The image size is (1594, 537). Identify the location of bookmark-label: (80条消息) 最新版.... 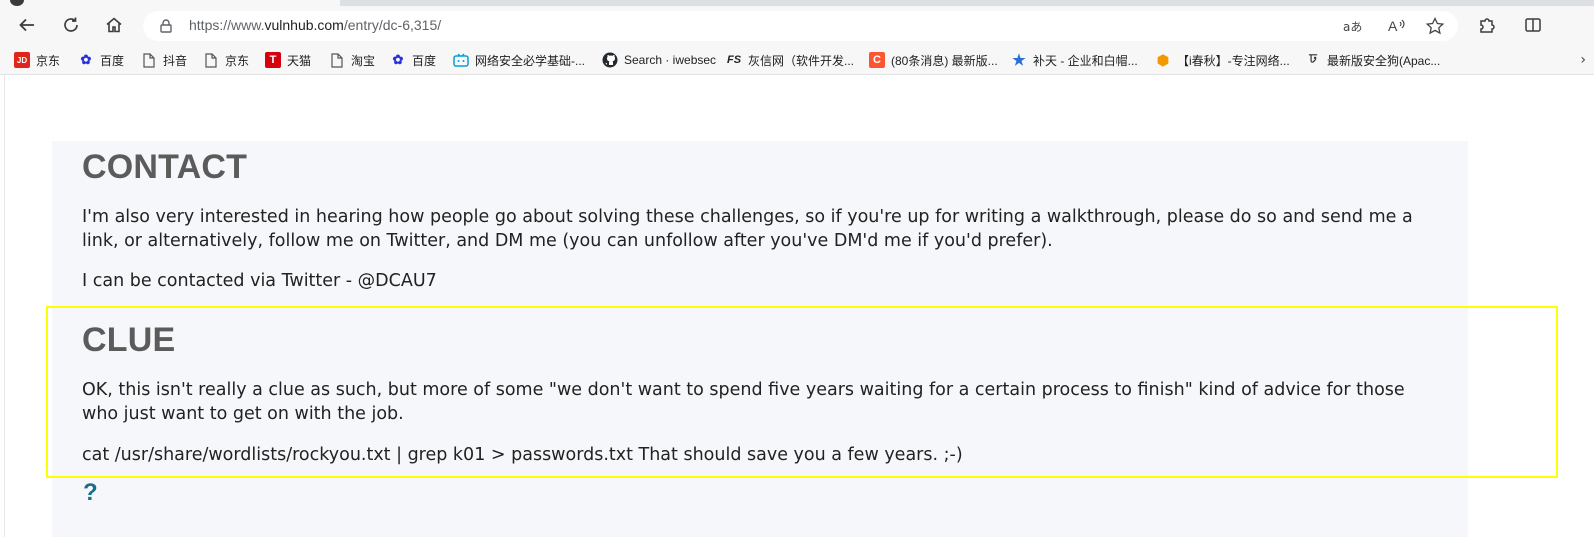
(944, 60).